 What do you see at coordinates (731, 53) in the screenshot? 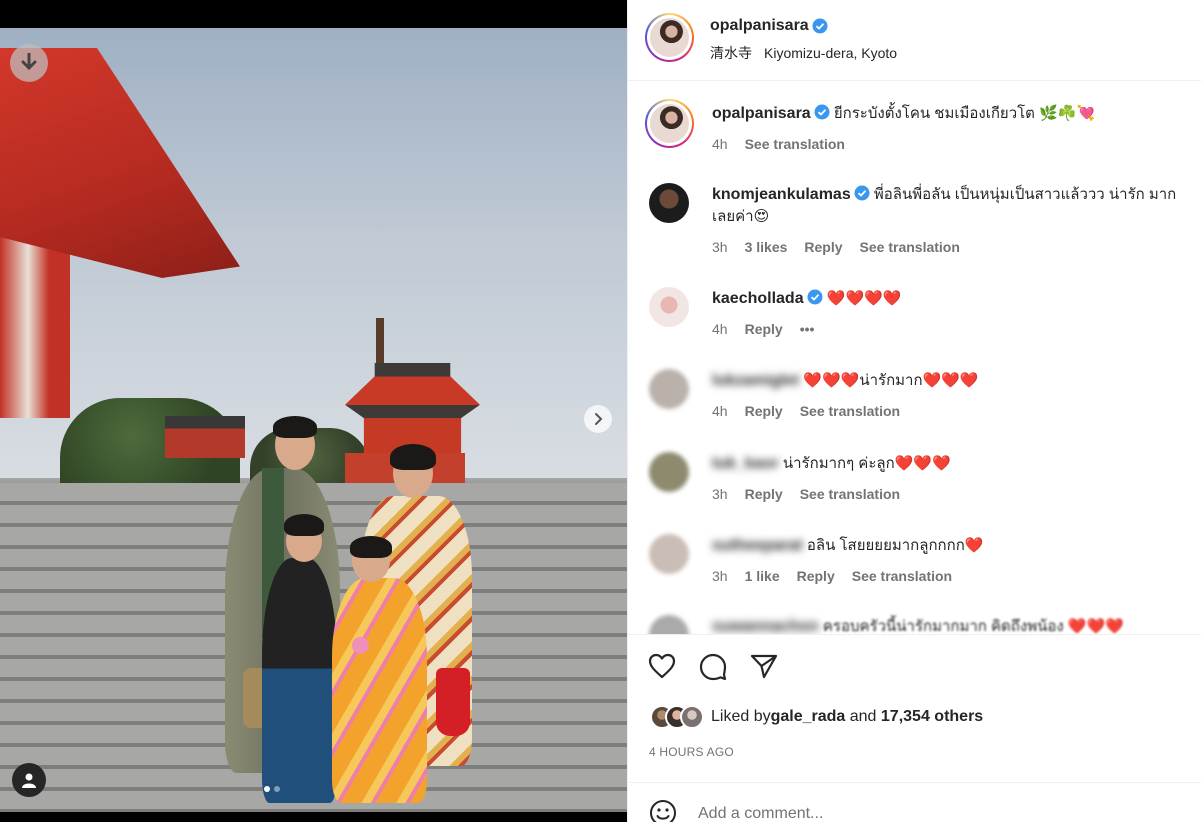
I see `location-japanese: 清水寺` at bounding box center [731, 53].